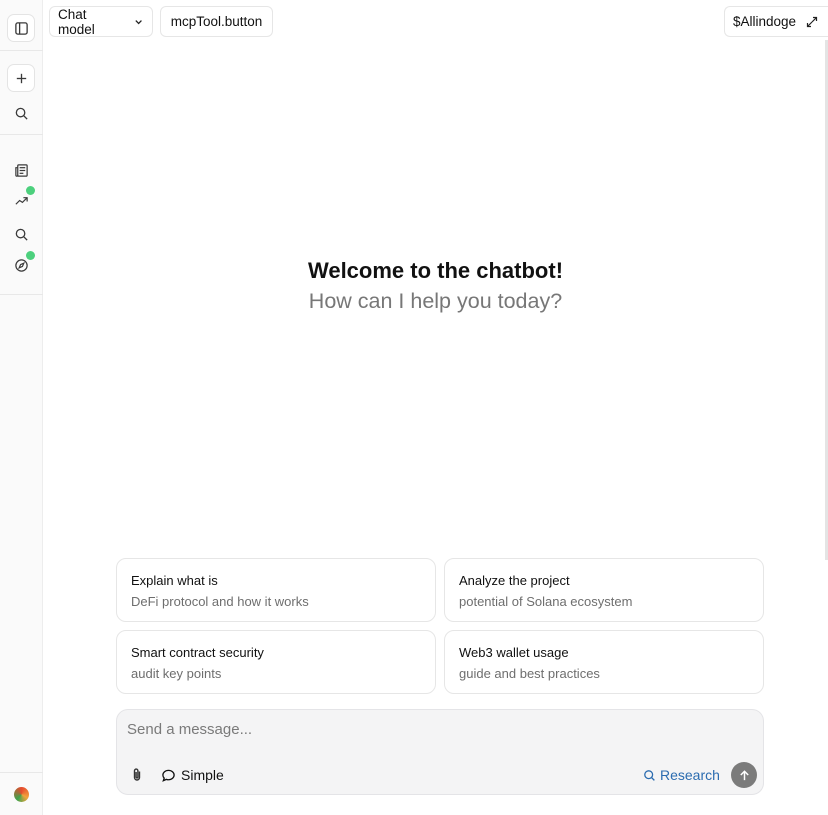 This screenshot has height=815, width=828. I want to click on plus-icon, so click(21, 78).